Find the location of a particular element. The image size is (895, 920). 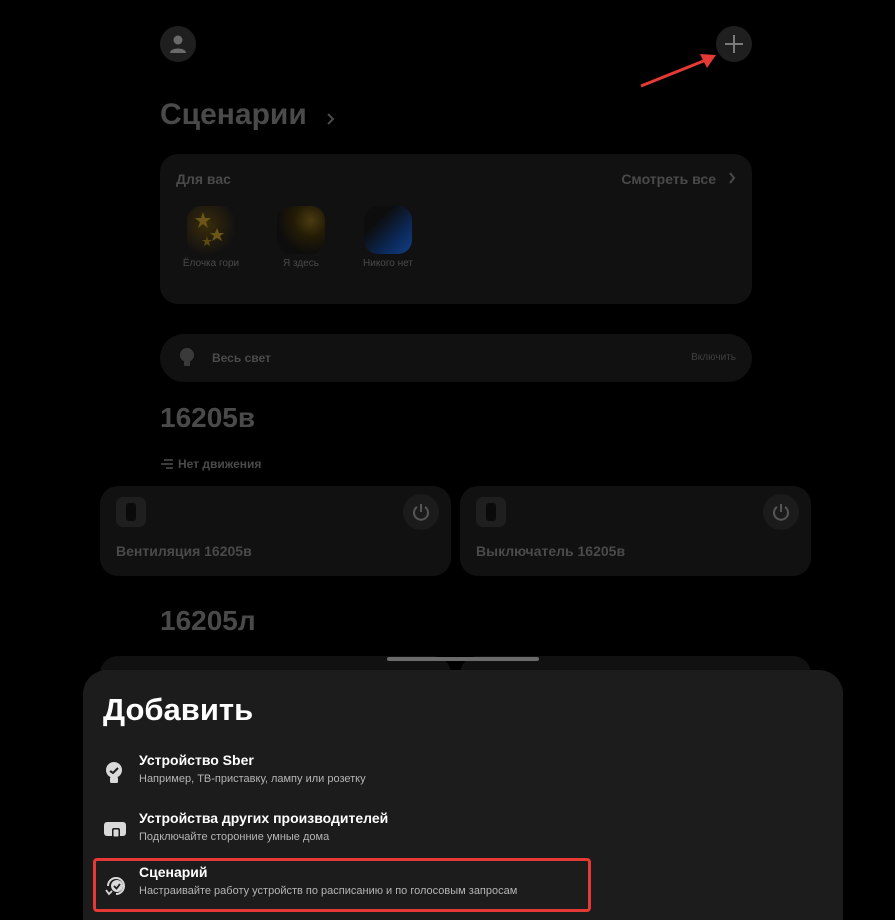

all-lights-row: Весь свет Включить is located at coordinates (456, 358).